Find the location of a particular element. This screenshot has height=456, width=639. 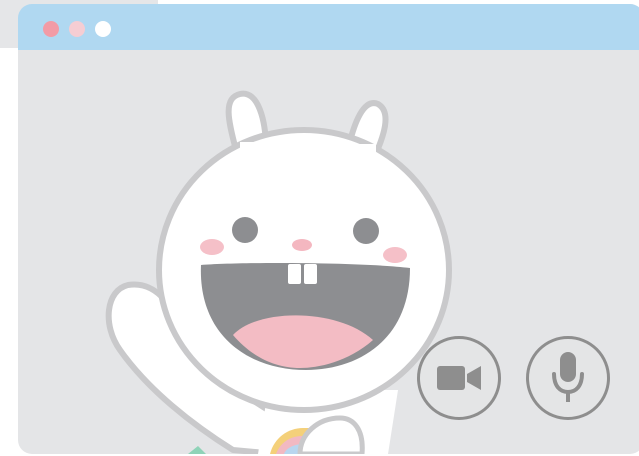

zoom-window-button is located at coordinates (103, 29).